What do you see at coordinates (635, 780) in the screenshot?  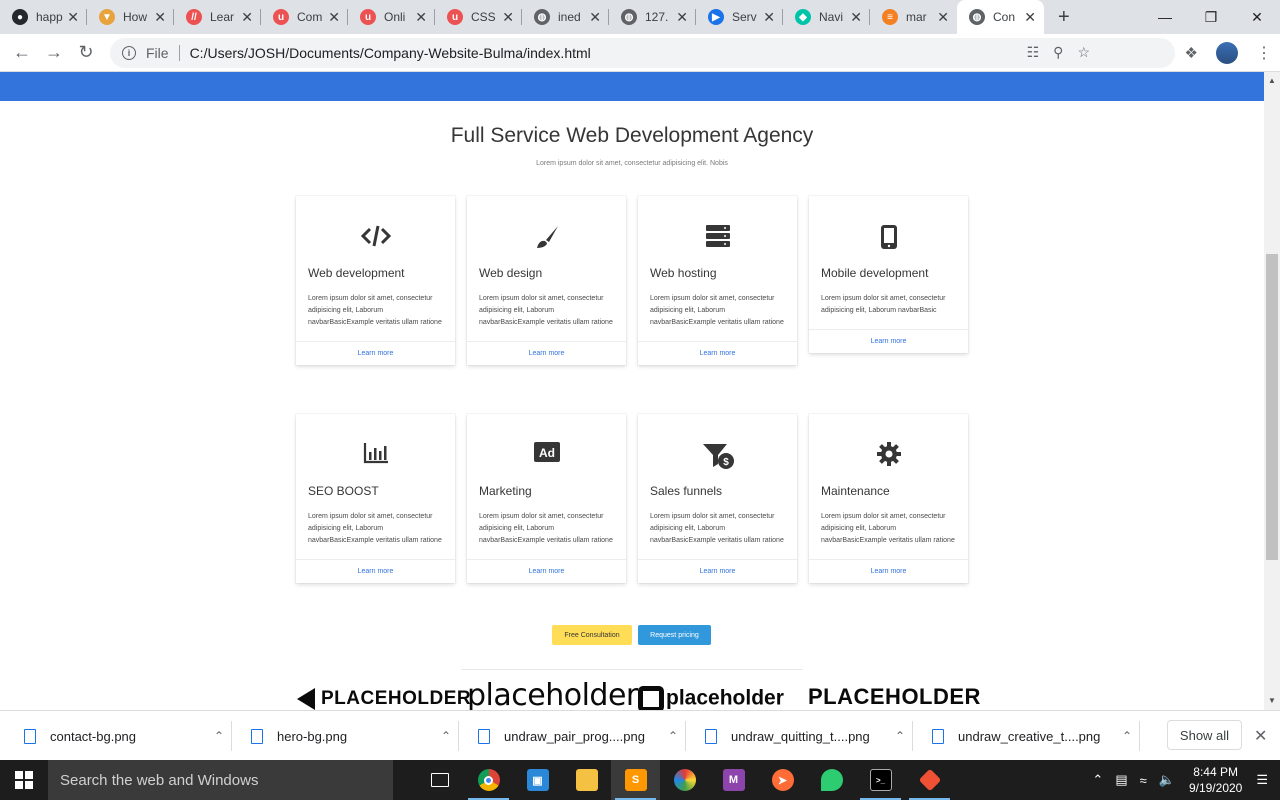 I see `sublime-text-icon: S` at bounding box center [635, 780].